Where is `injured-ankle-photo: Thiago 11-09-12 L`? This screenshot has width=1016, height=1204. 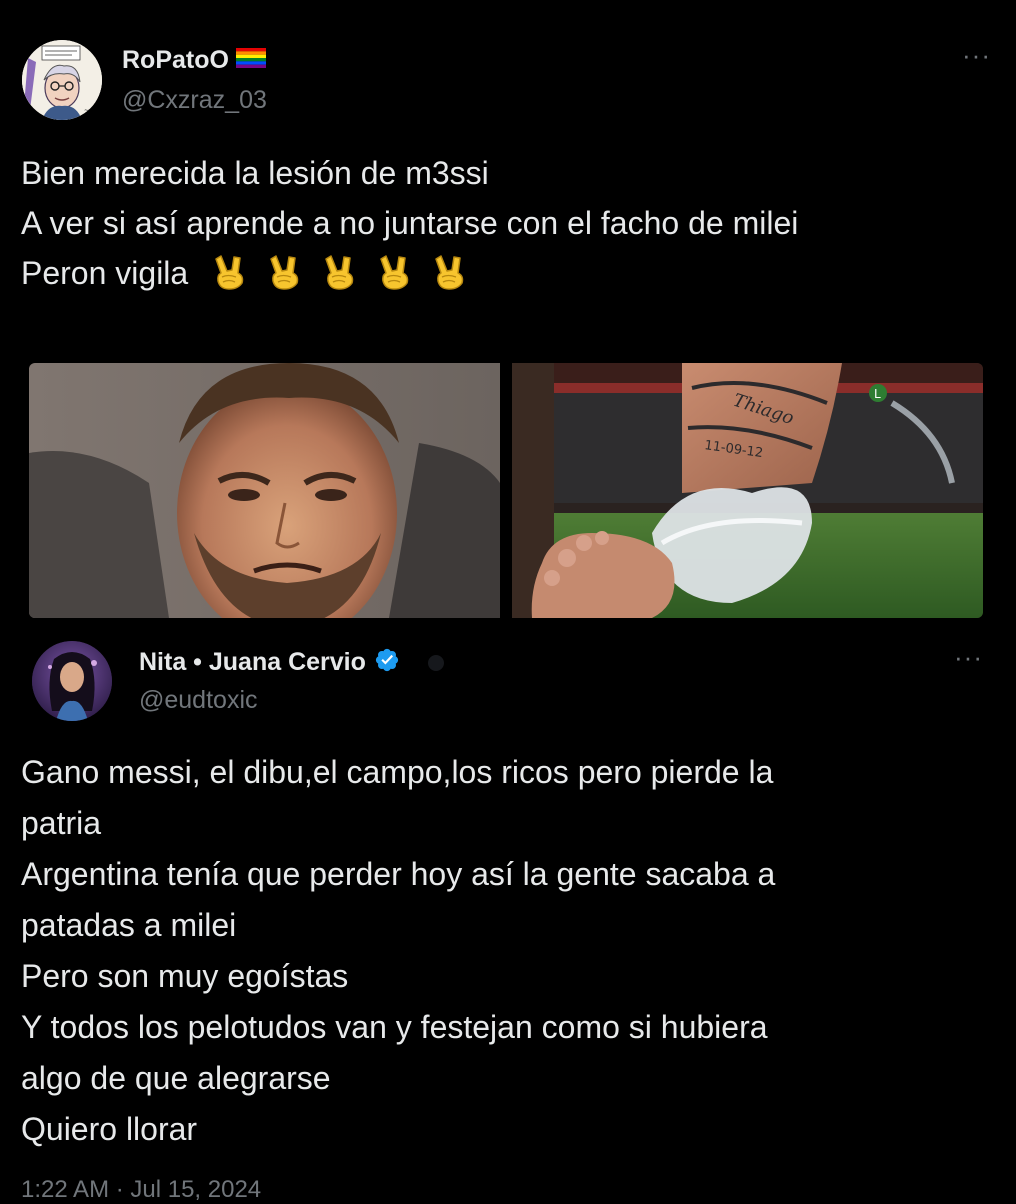
injured-ankle-photo: Thiago 11-09-12 L is located at coordinates (747, 490).